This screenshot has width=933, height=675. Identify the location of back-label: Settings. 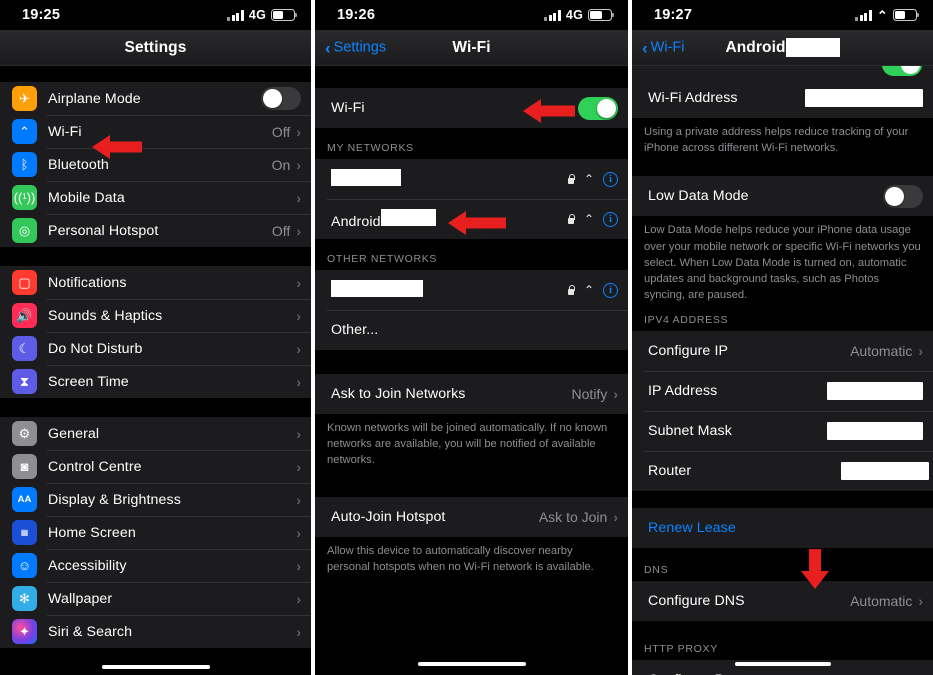
(360, 47).